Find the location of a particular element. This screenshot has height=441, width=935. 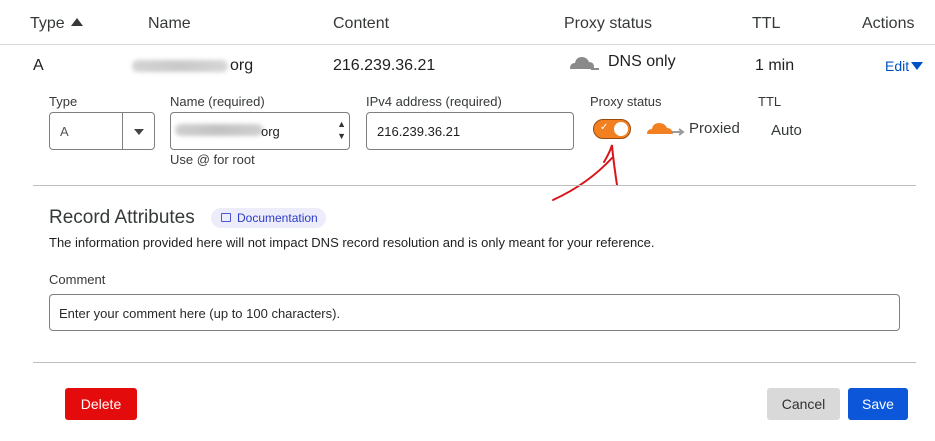

proxy-status-label: Proxy status is located at coordinates (626, 101).